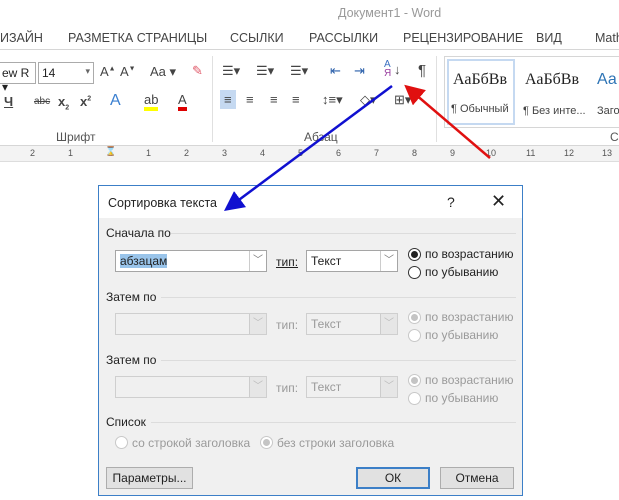 This screenshot has width=619, height=500. Describe the element at coordinates (308, 147) in the screenshot. I see `blue-arrow` at that location.